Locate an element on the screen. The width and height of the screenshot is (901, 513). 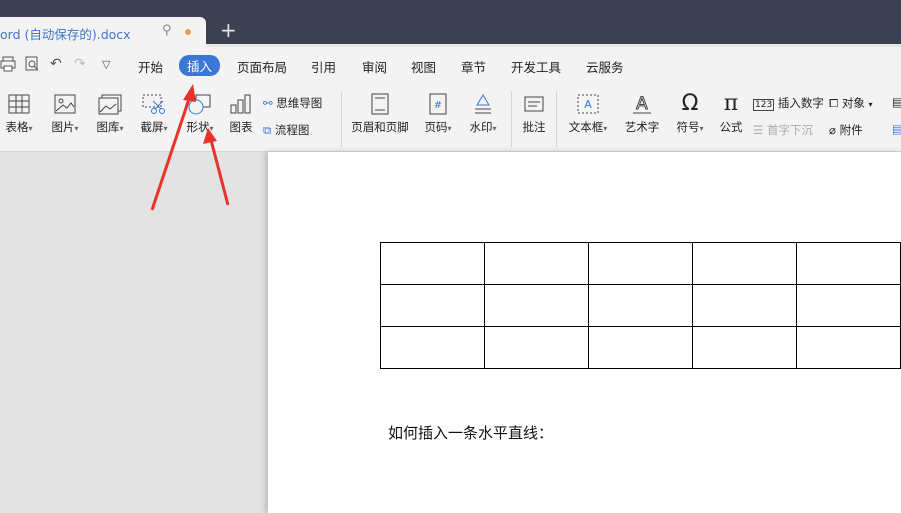
wordart-button: A 艺术字 is located at coordinates (642, 114).